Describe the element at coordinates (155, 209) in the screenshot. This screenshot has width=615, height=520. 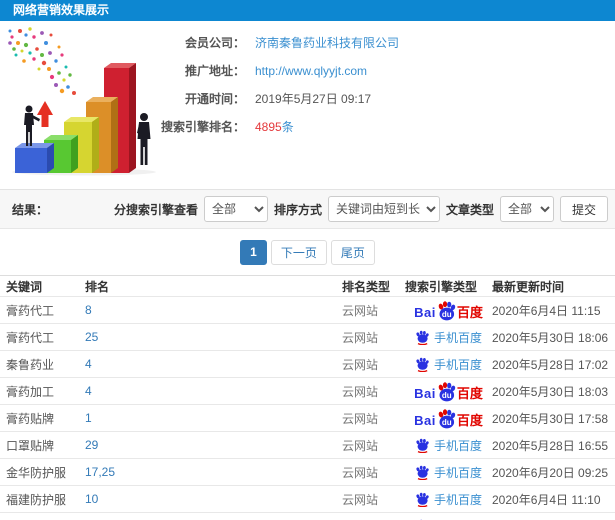
I see `engine-filter-label: 分搜索引擎查看` at that location.